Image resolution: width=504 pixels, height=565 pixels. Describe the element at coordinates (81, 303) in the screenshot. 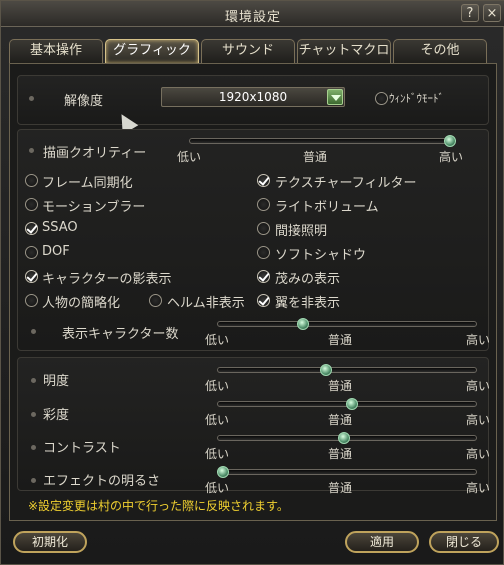

I see `simplify-people-label: 人物の簡略化` at that location.